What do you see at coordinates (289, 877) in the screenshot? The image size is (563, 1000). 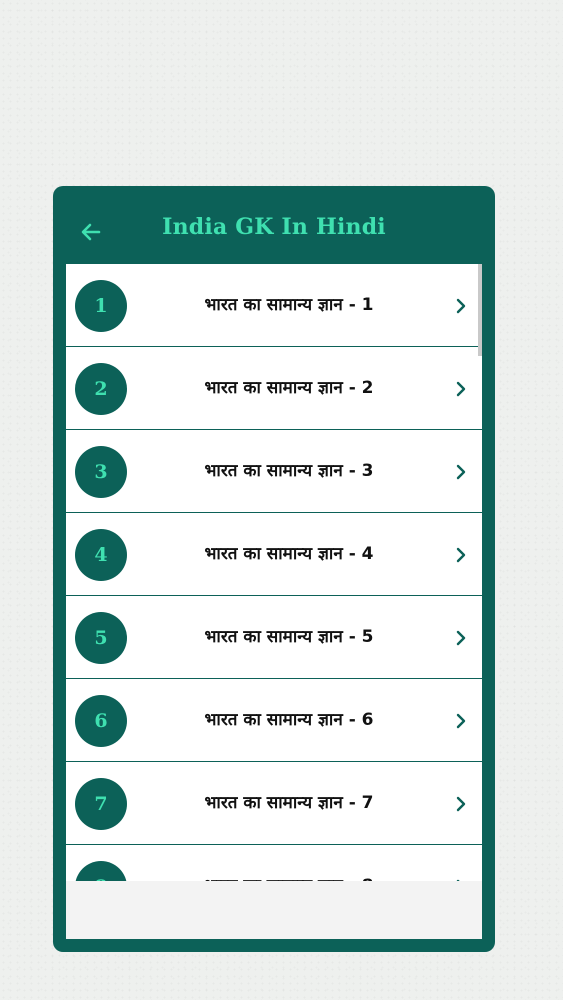 I see `item-label: भारत का सामान्य ज्ञान - 8` at bounding box center [289, 877].